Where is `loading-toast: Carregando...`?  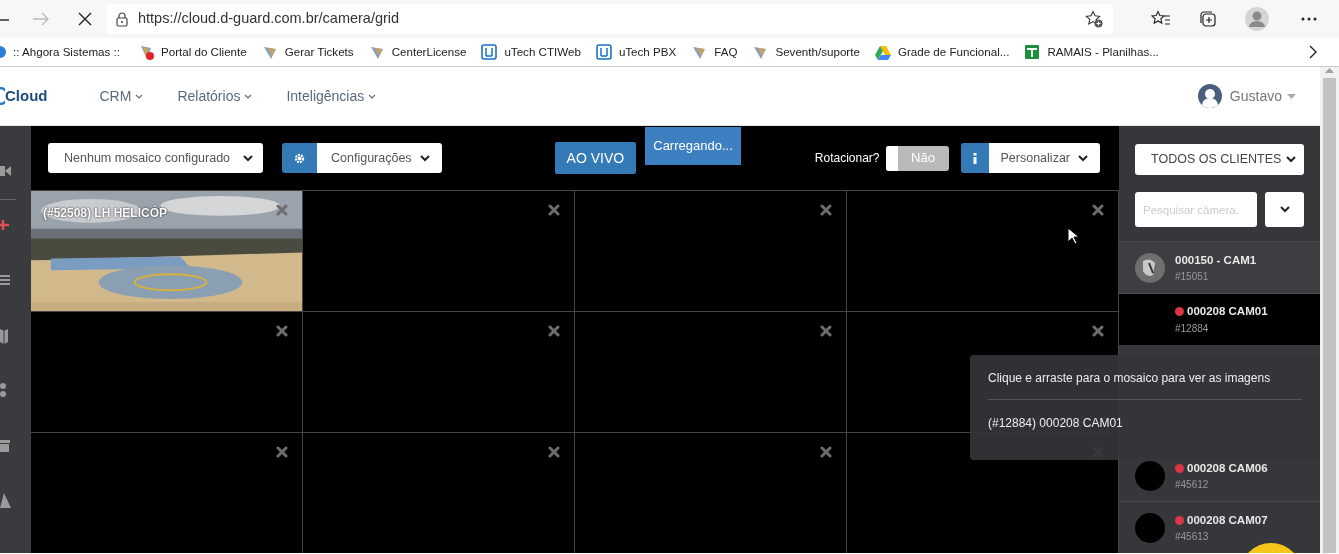
loading-toast: Carregando... is located at coordinates (693, 146).